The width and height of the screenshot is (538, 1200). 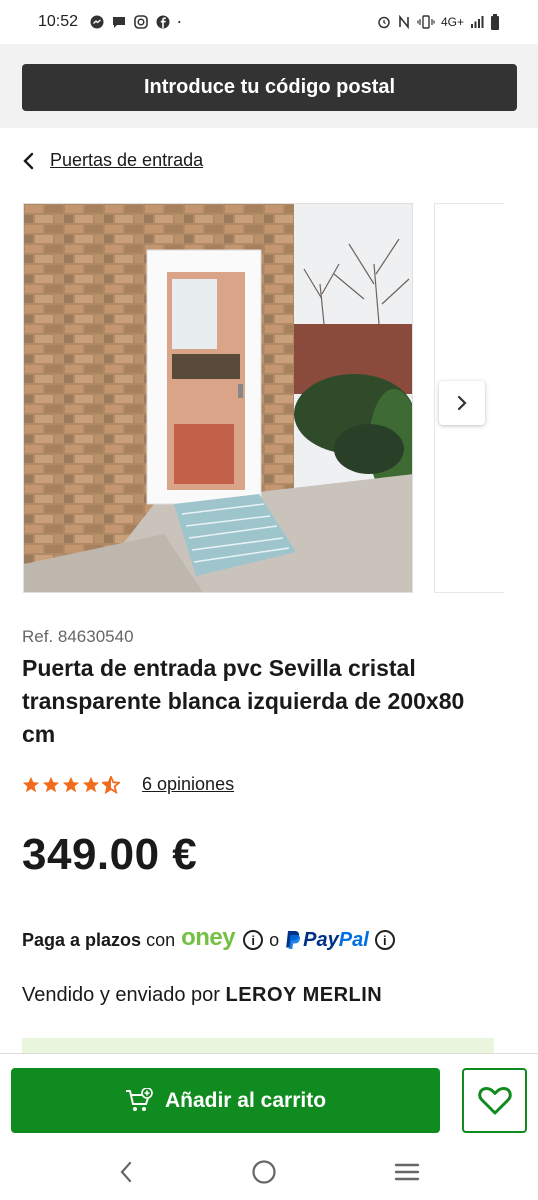 What do you see at coordinates (128, 784) in the screenshot?
I see `rating: 6 opiniones` at bounding box center [128, 784].